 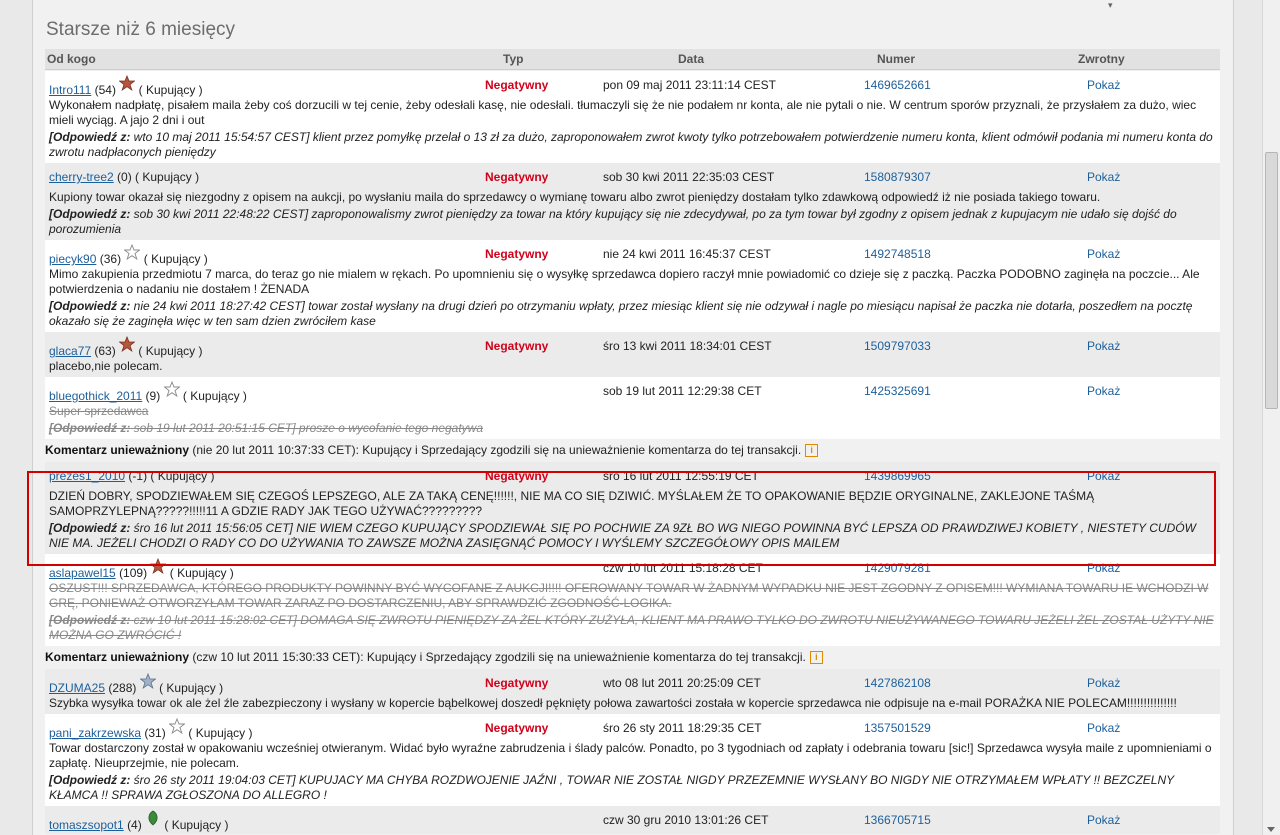 What do you see at coordinates (683, 568) in the screenshot?
I see `feedback-date: czw 10 lut 2011 15:18:28 CET` at bounding box center [683, 568].